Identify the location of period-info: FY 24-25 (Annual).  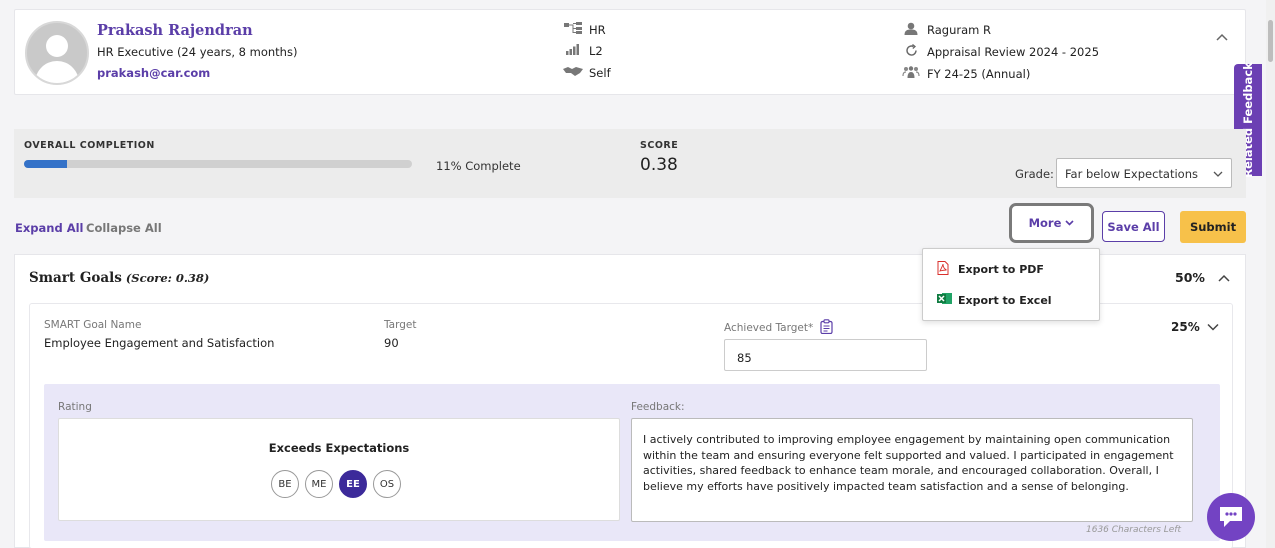
(965, 73).